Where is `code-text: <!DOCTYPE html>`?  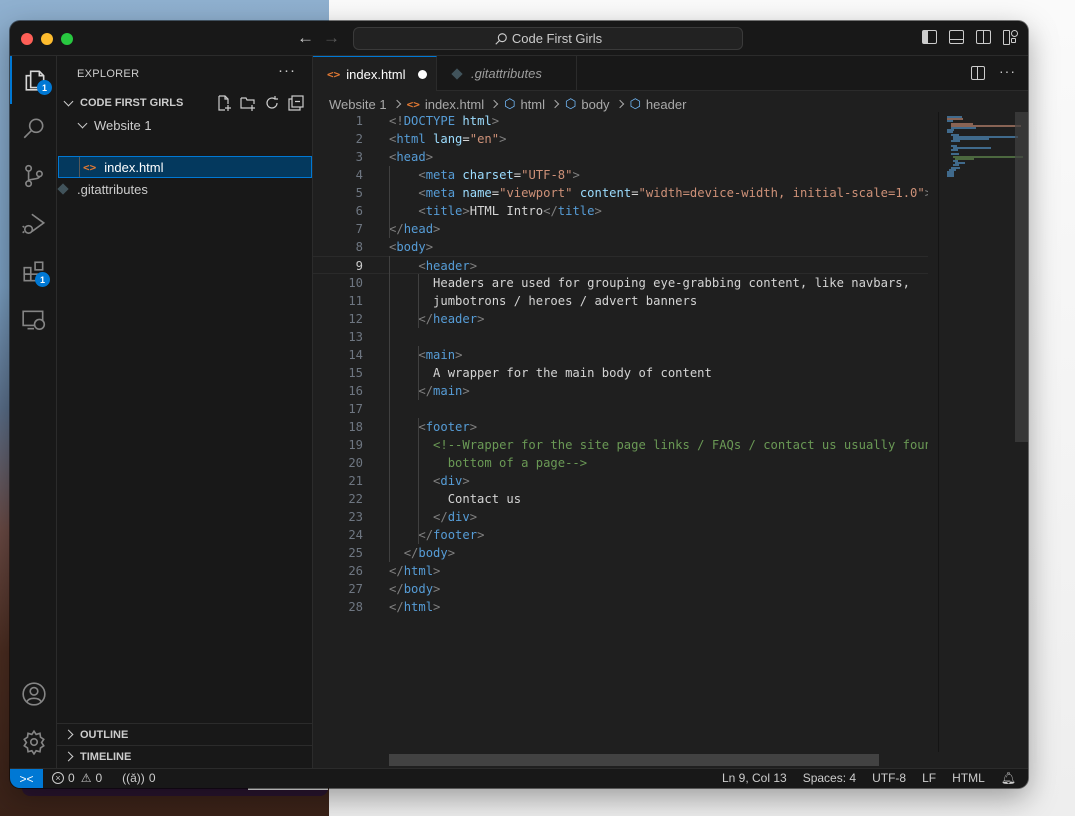
code-text: <!DOCTYPE html> is located at coordinates (444, 121).